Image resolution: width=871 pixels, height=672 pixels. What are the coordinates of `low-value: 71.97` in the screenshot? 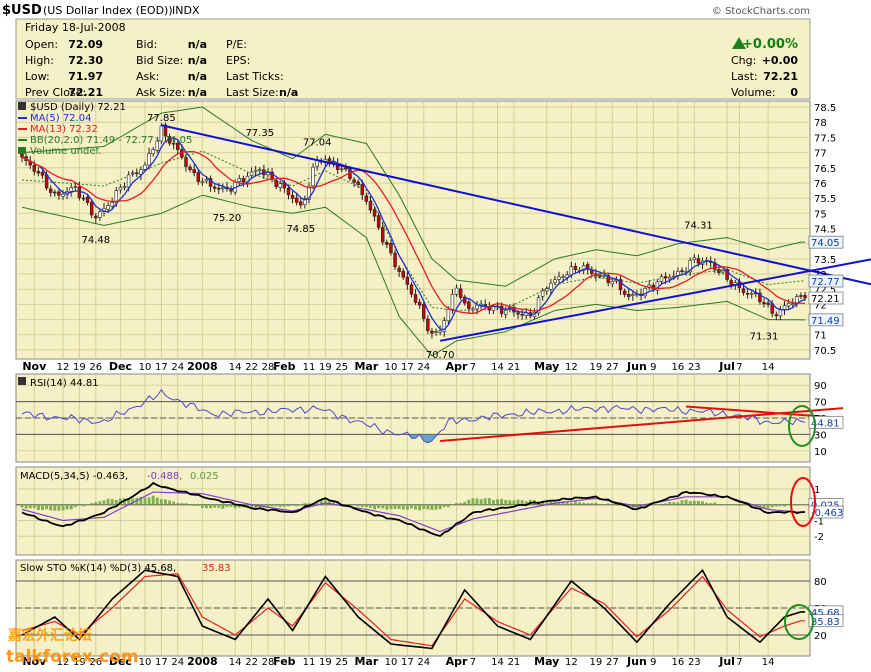 It's located at (85, 76).